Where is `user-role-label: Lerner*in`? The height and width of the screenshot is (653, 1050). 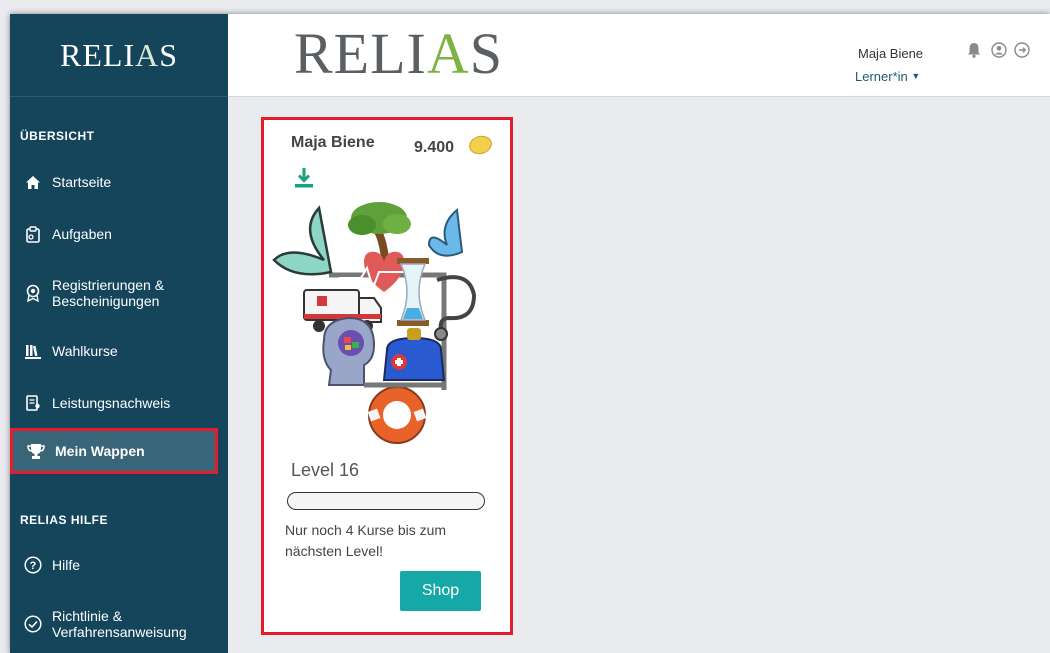 user-role-label: Lerner*in is located at coordinates (881, 76).